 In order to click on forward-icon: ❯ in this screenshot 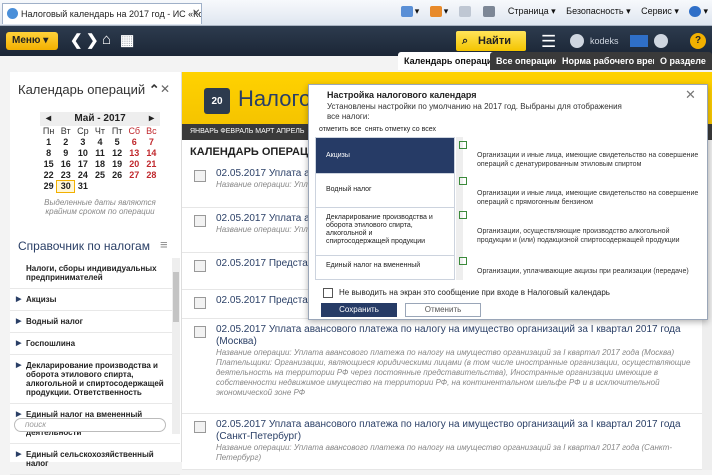, I will do `click(92, 40)`.